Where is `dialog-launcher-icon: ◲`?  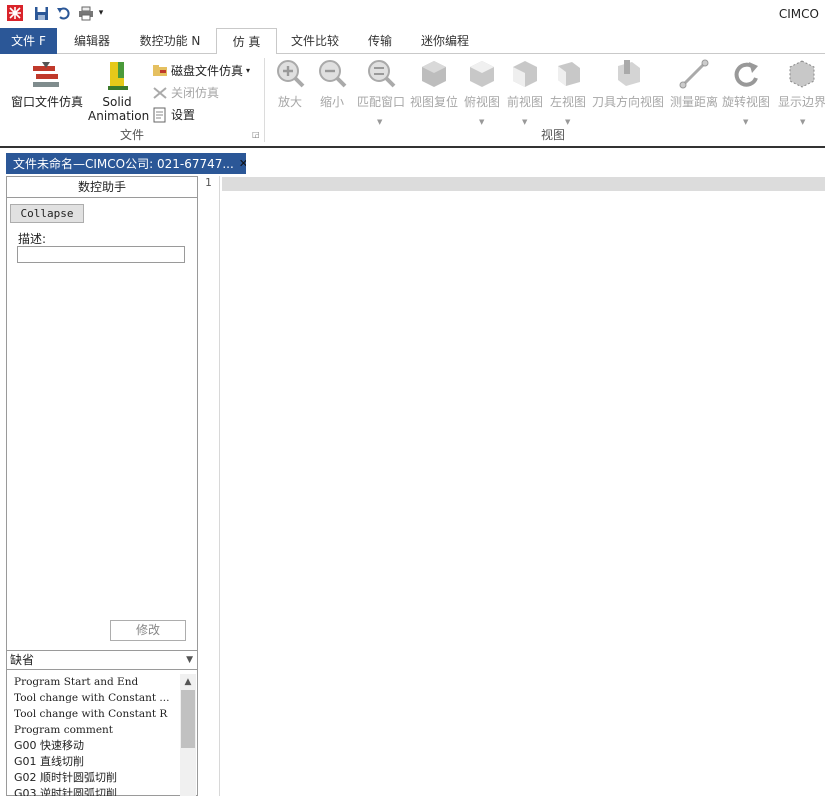
dialog-launcher-icon: ◲ is located at coordinates (256, 134).